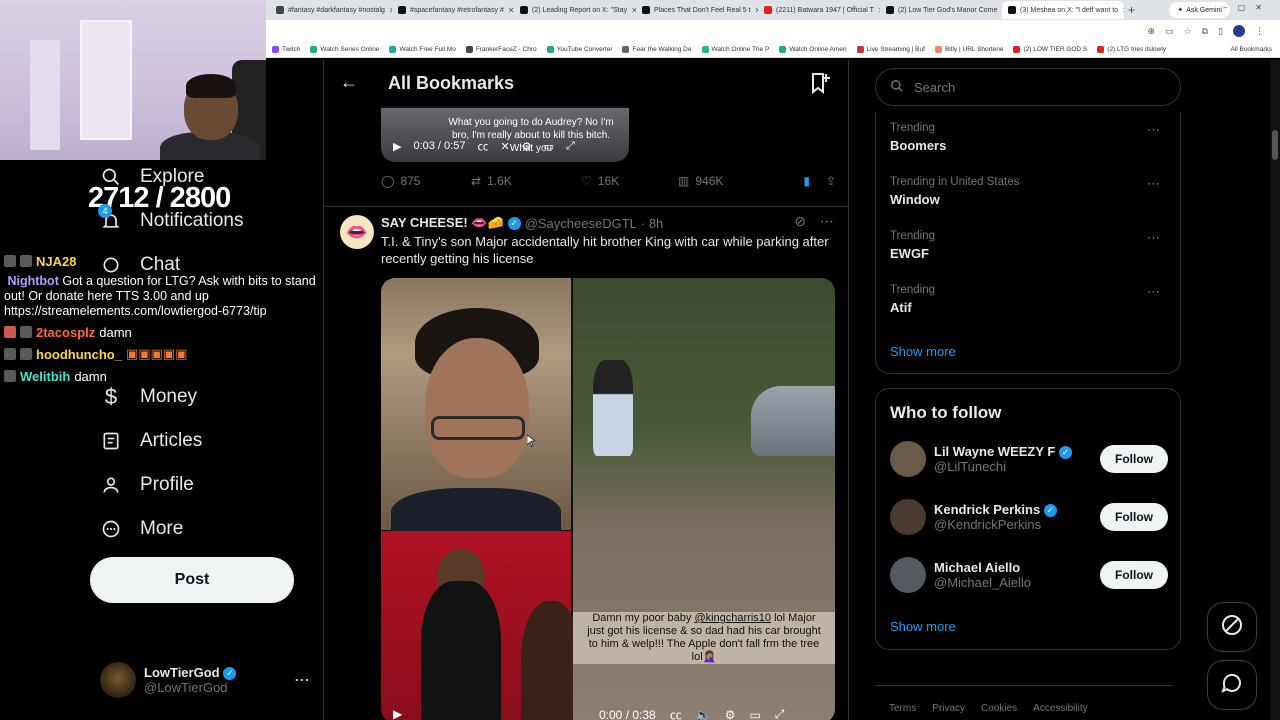 The image size is (1280, 720). I want to click on new-tab-icon: +, so click(1131, 10).